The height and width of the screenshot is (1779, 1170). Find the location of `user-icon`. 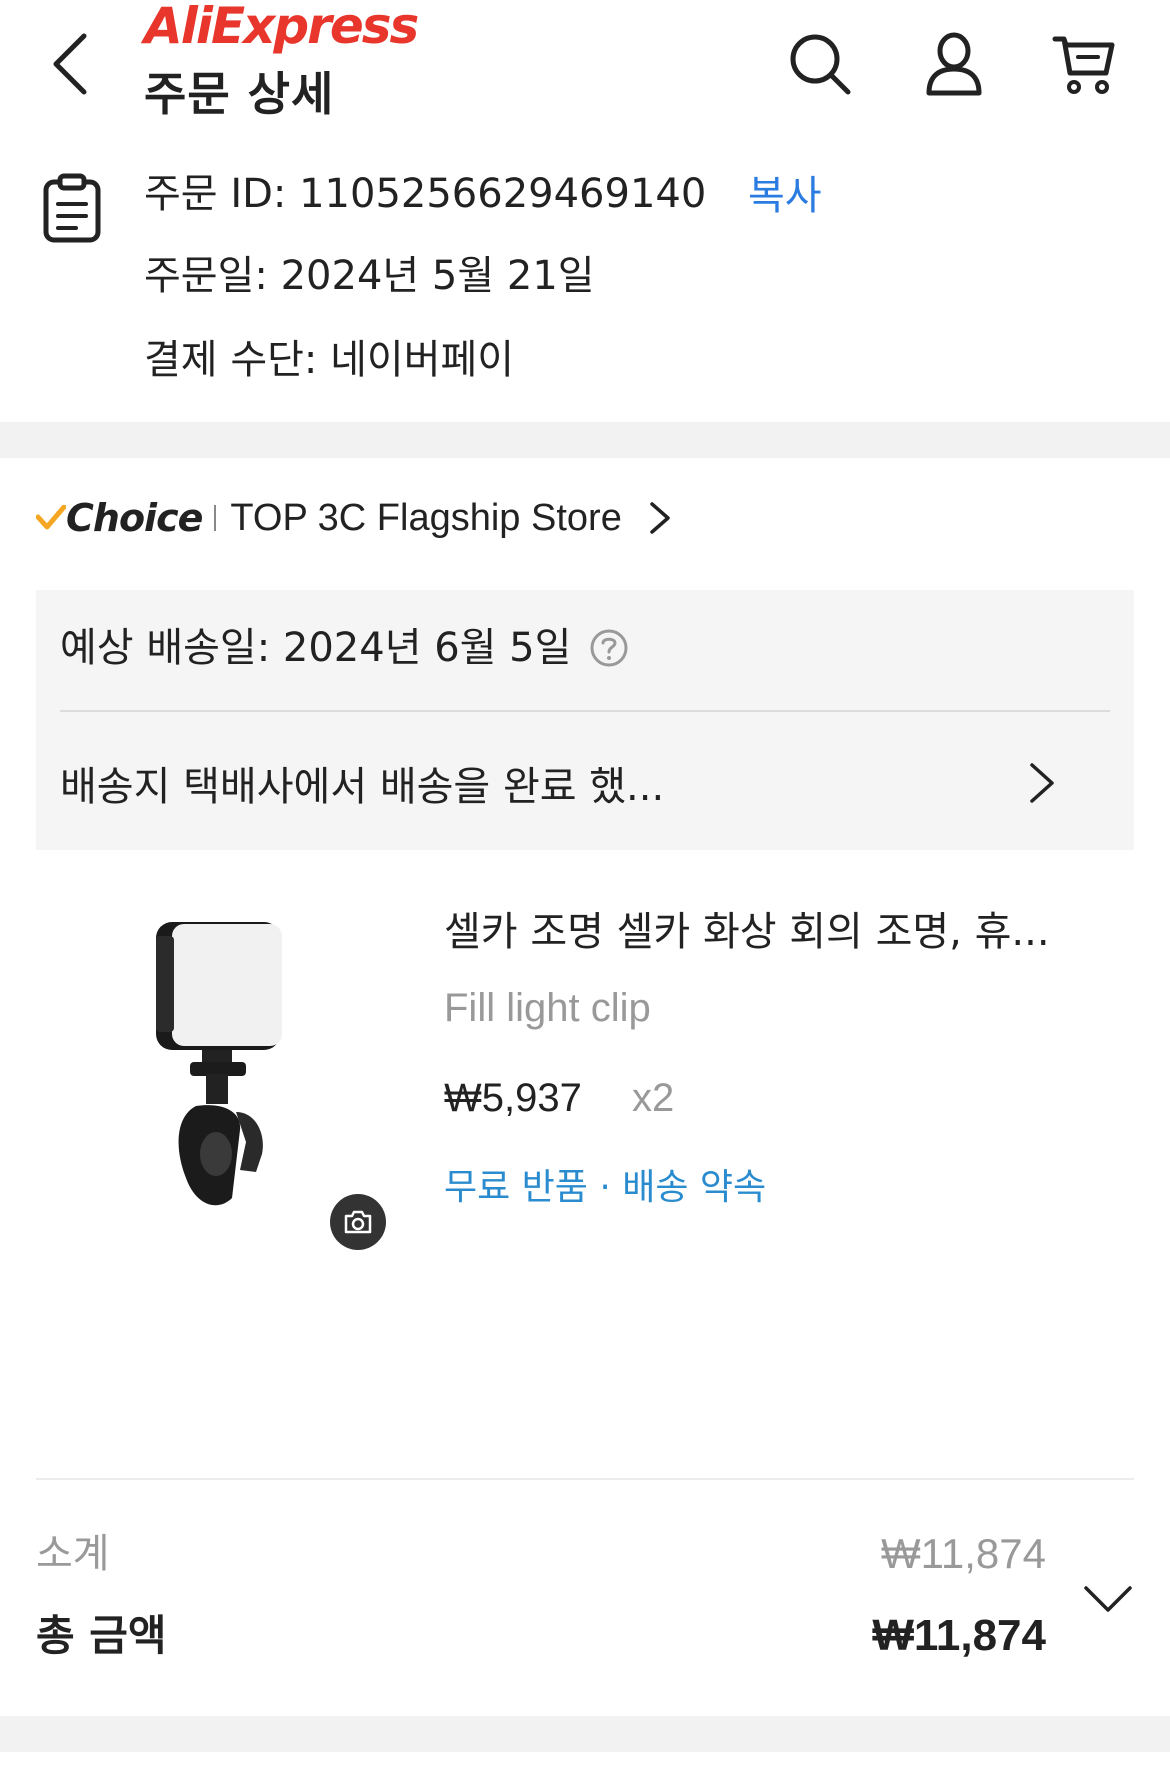

user-icon is located at coordinates (954, 64).